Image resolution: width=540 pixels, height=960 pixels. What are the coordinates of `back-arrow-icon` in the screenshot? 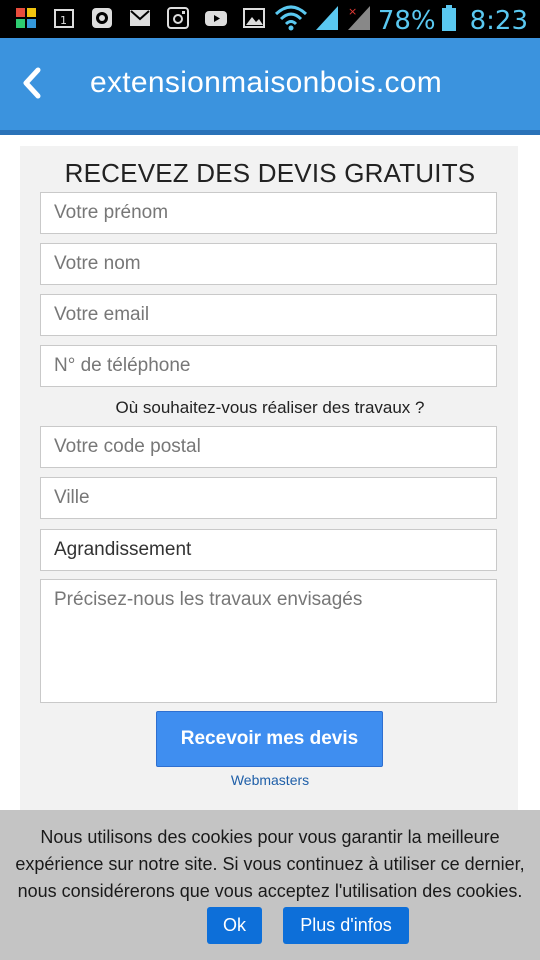 It's located at (33, 83).